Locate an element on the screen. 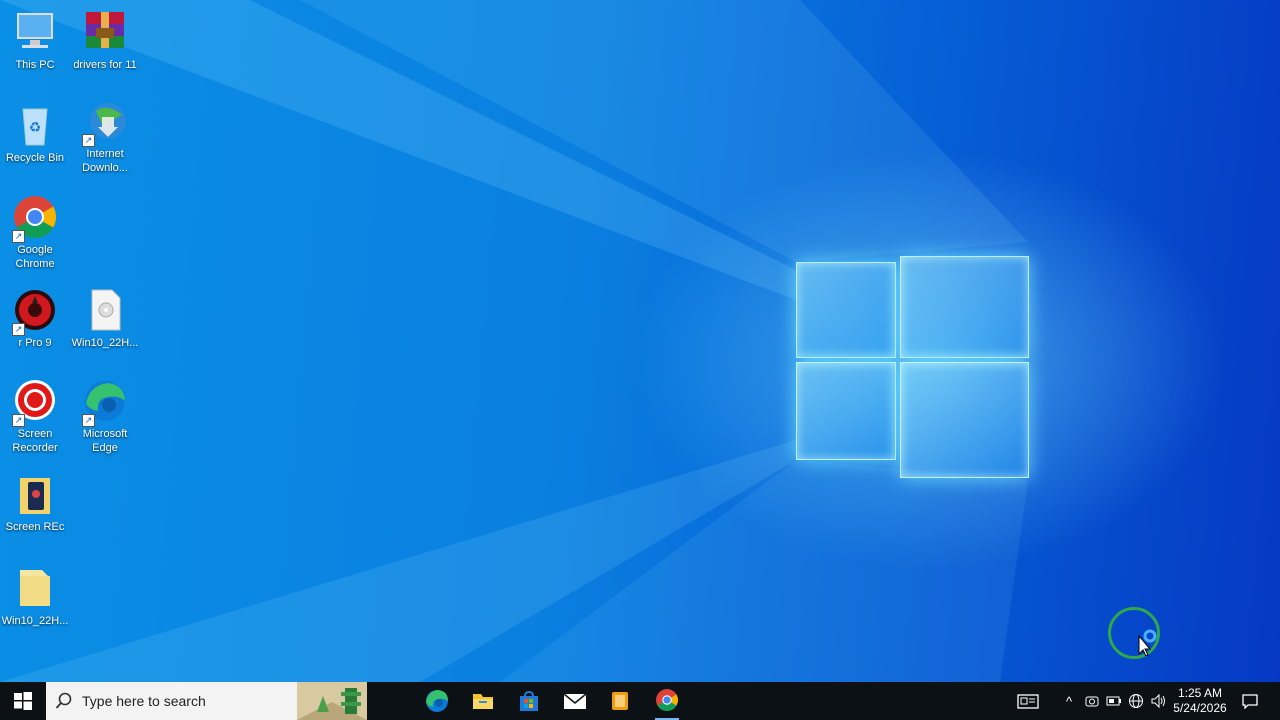 The width and height of the screenshot is (1280, 720). tray-camera-button is located at coordinates (1092, 701).